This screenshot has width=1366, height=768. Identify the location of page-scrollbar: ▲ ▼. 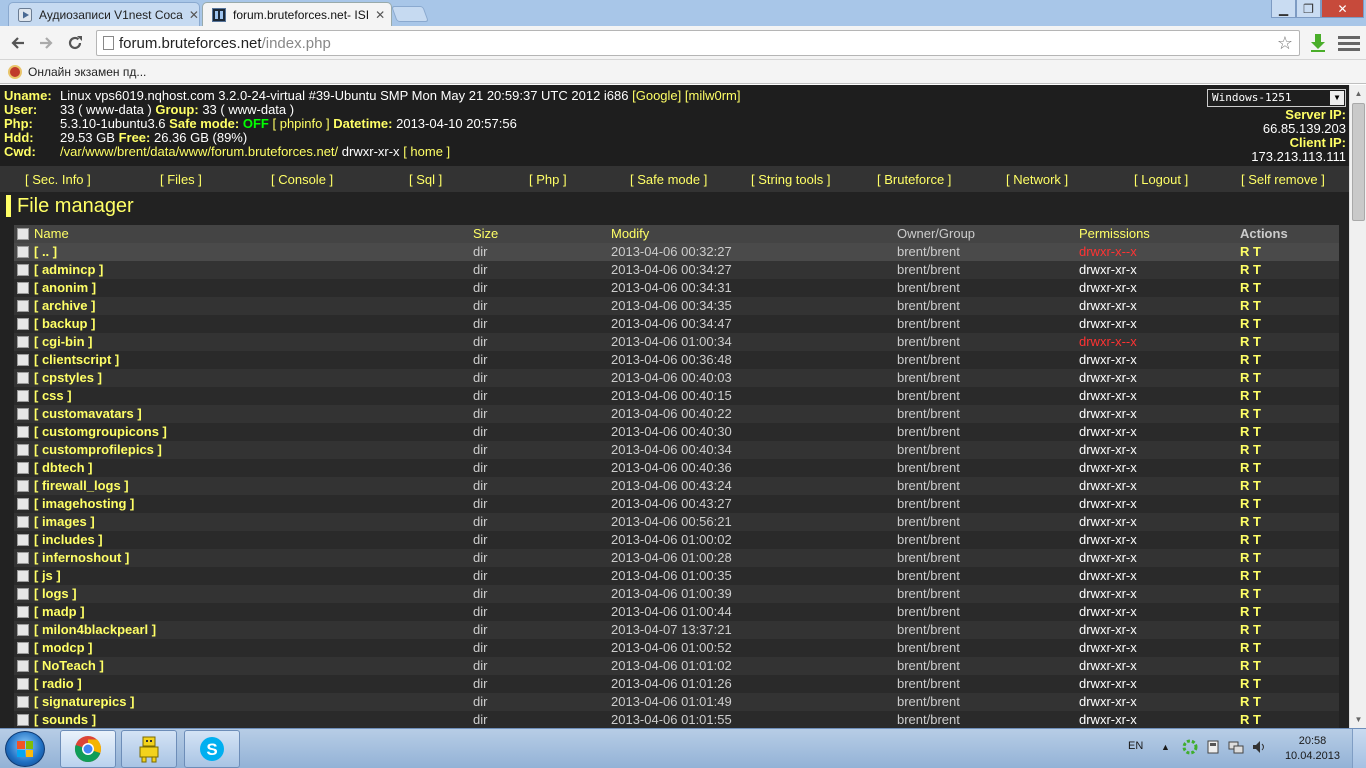
(1357, 406).